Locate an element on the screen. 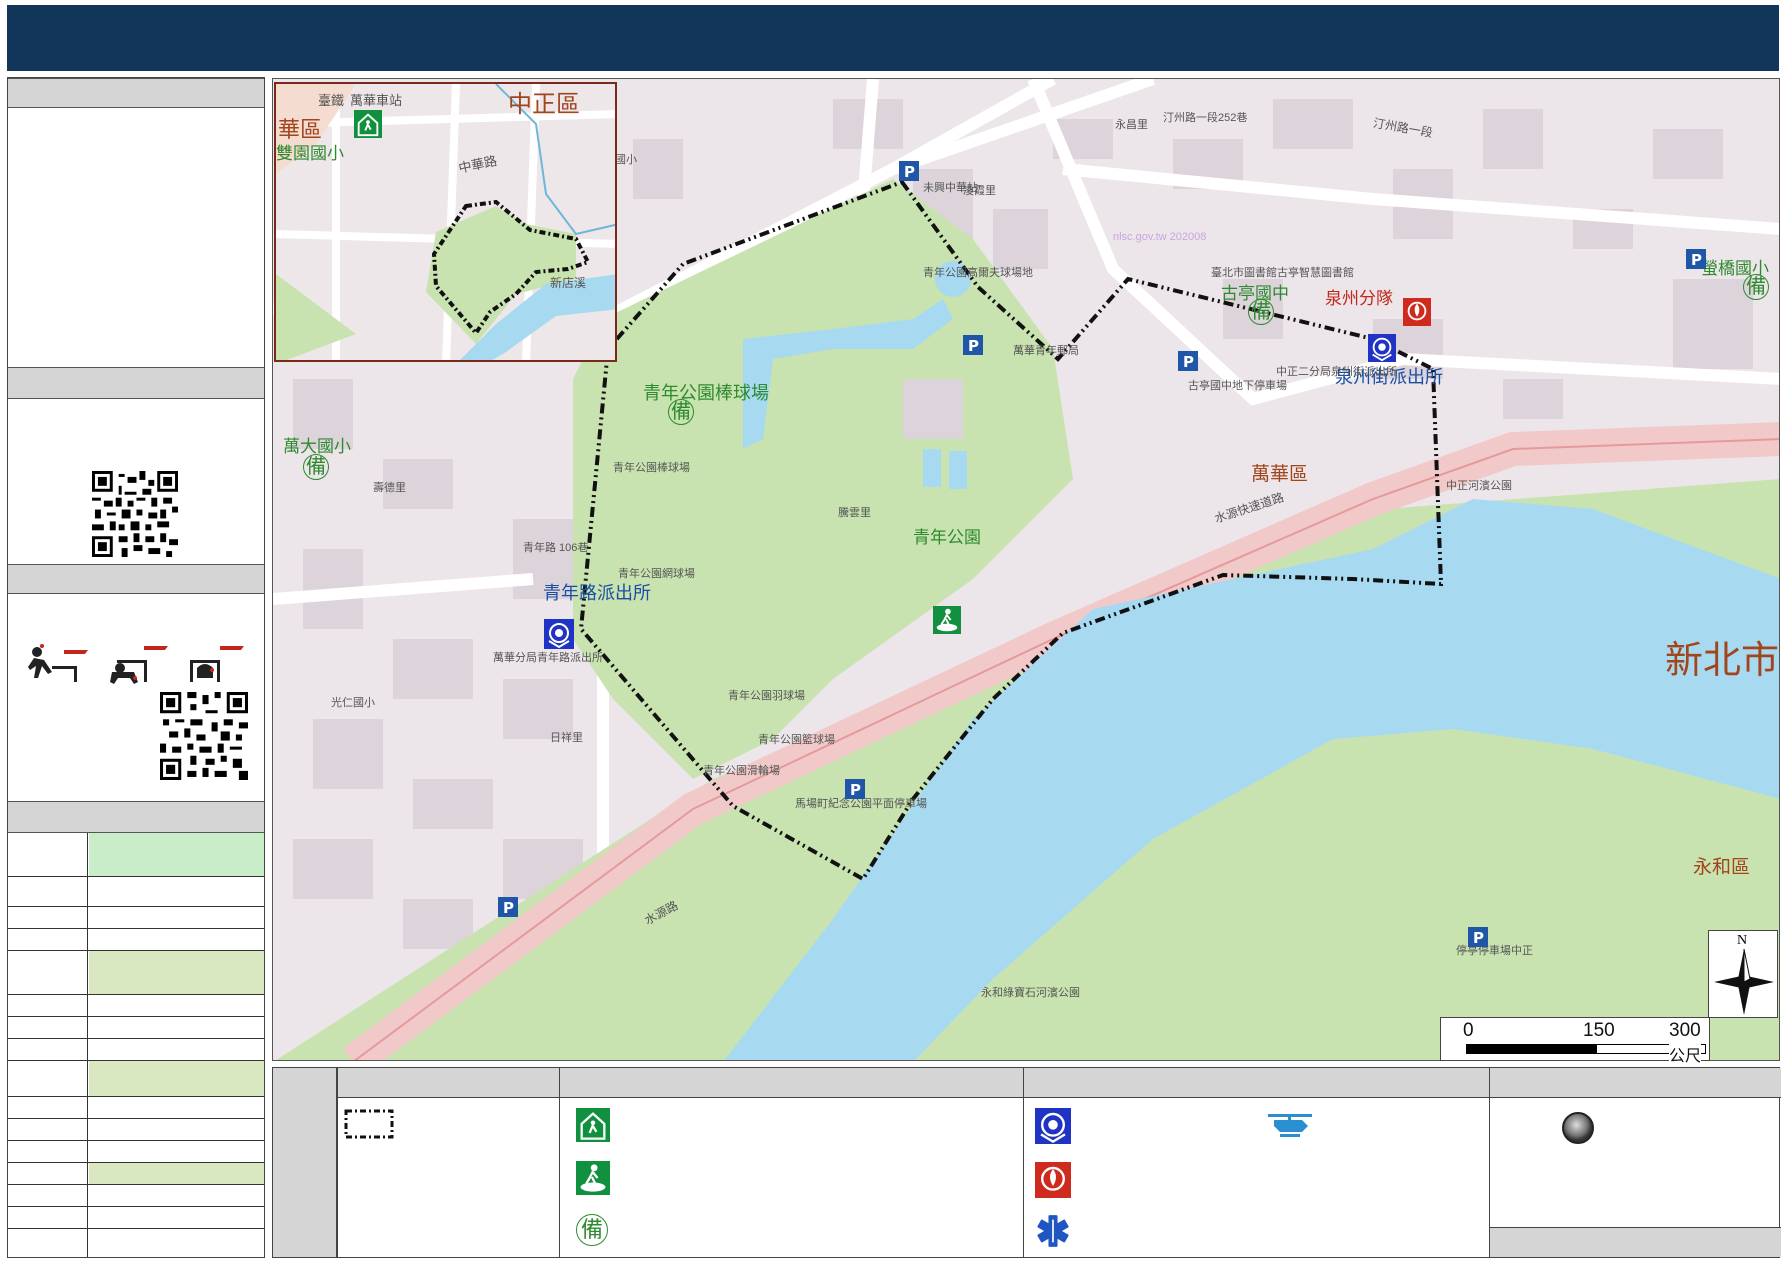  point-marker-icon is located at coordinates (1578, 1128).